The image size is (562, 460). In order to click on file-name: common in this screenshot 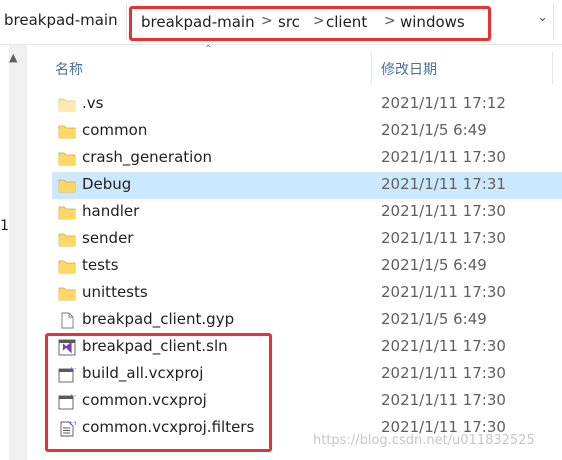, I will do `click(115, 130)`.